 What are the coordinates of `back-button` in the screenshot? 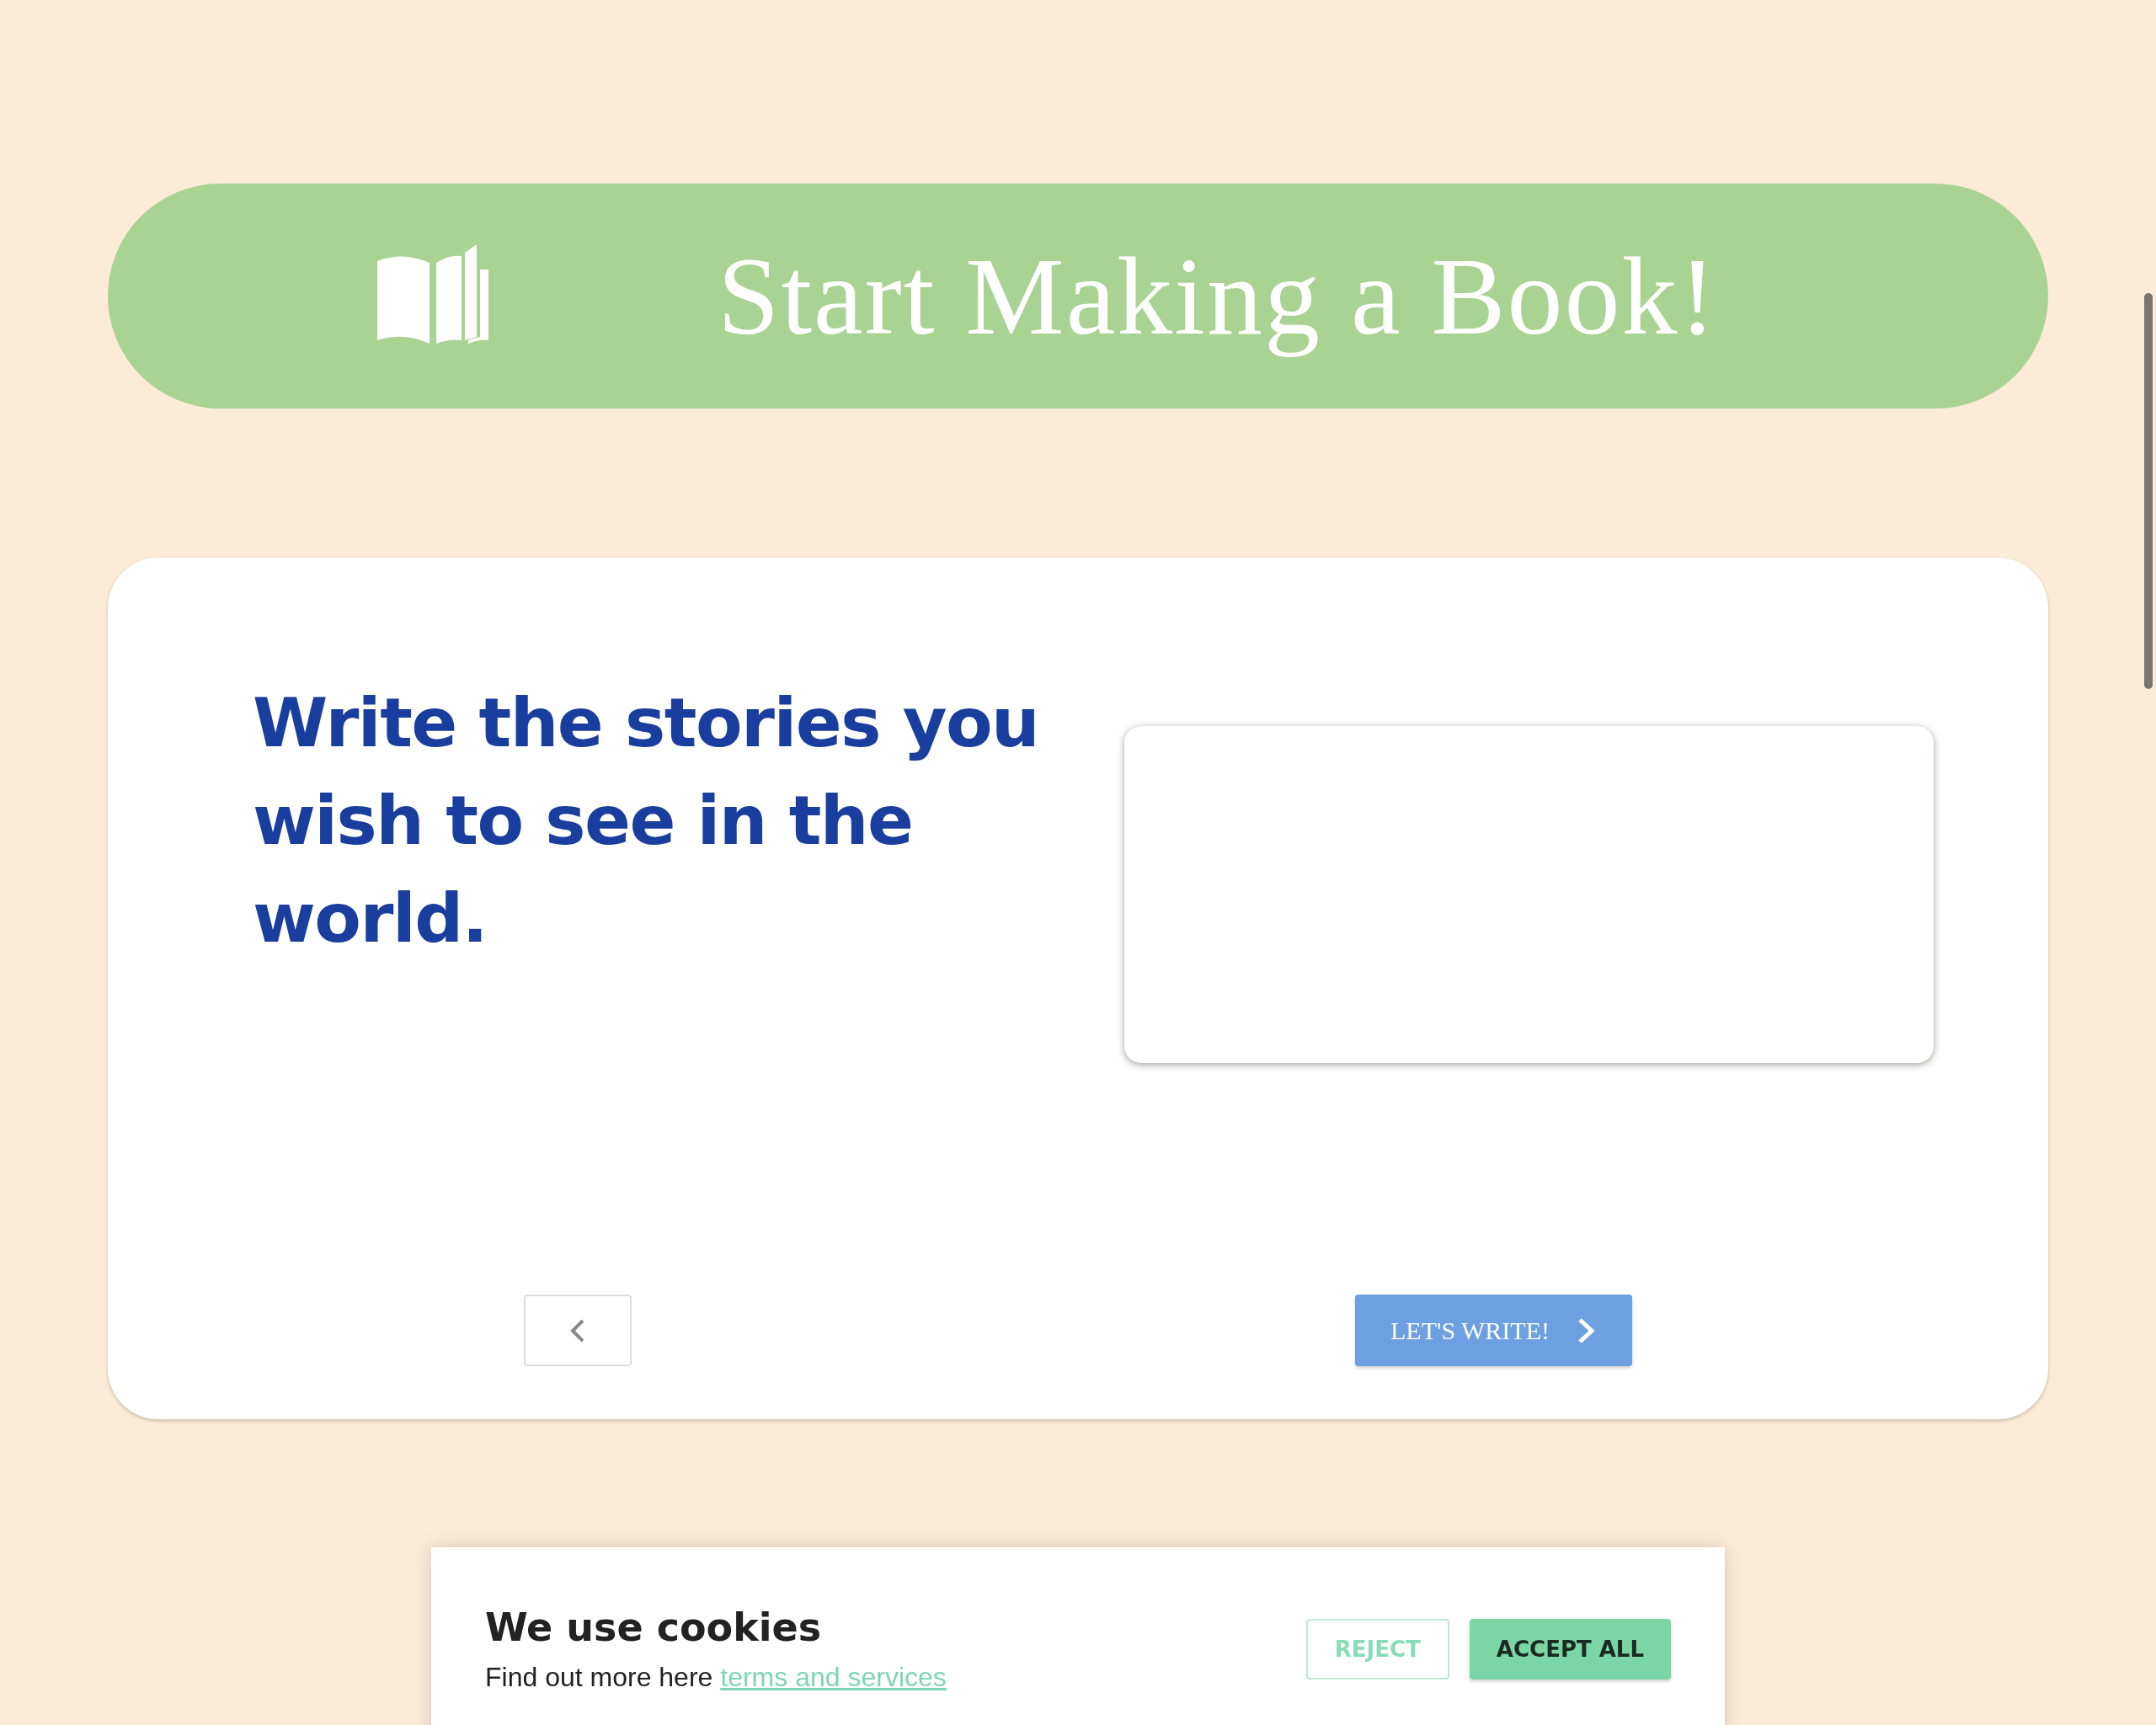 It's located at (578, 1330).